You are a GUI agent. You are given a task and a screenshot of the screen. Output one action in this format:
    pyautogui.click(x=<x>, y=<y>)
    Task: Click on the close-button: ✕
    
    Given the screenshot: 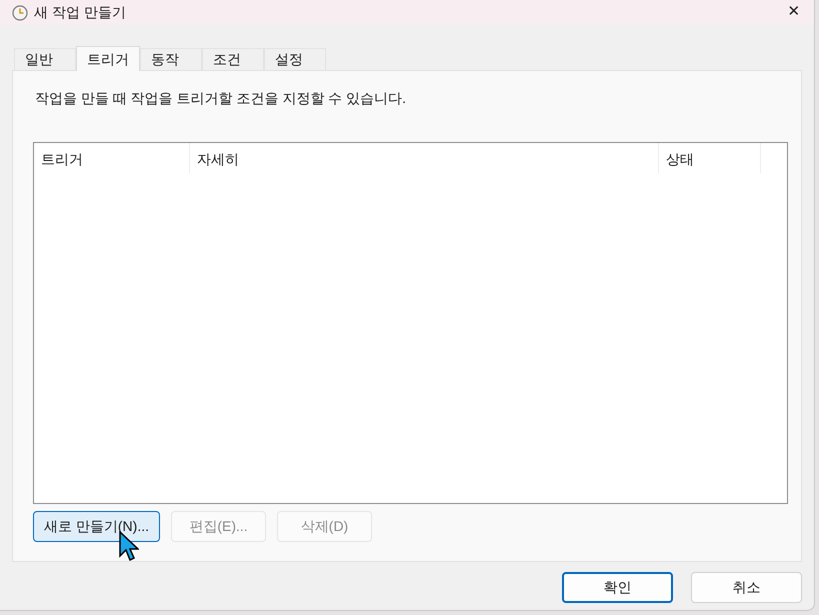 What is the action you would take?
    pyautogui.click(x=794, y=13)
    